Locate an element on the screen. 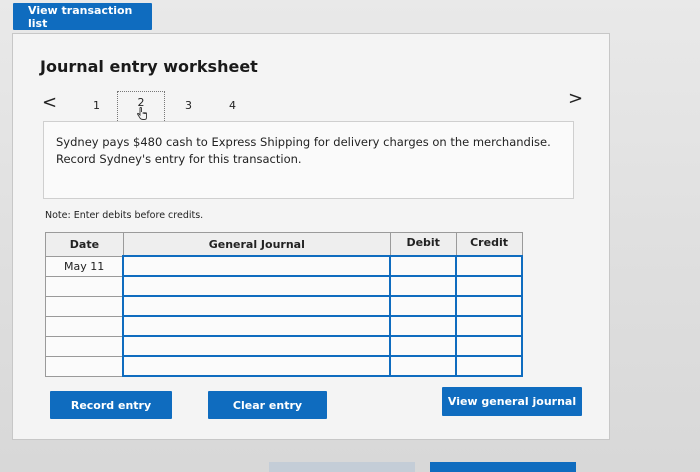 This screenshot has width=700, height=472. view-general-journal-button: View general journal is located at coordinates (512, 401).